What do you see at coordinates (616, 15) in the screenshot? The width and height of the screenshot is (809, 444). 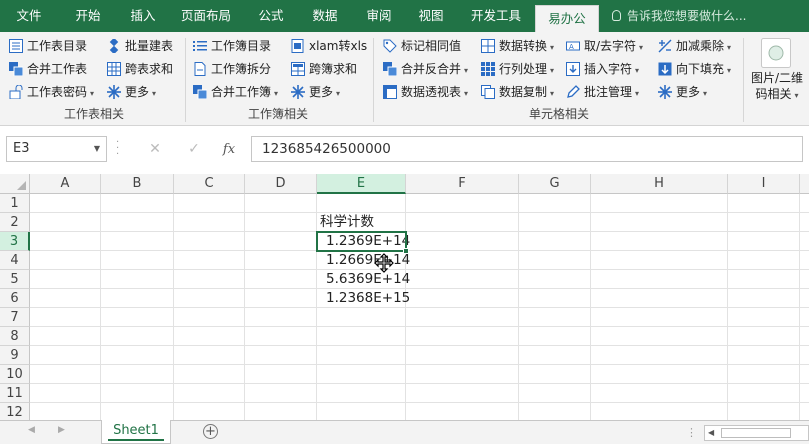 I see `lightbulb-icon` at bounding box center [616, 15].